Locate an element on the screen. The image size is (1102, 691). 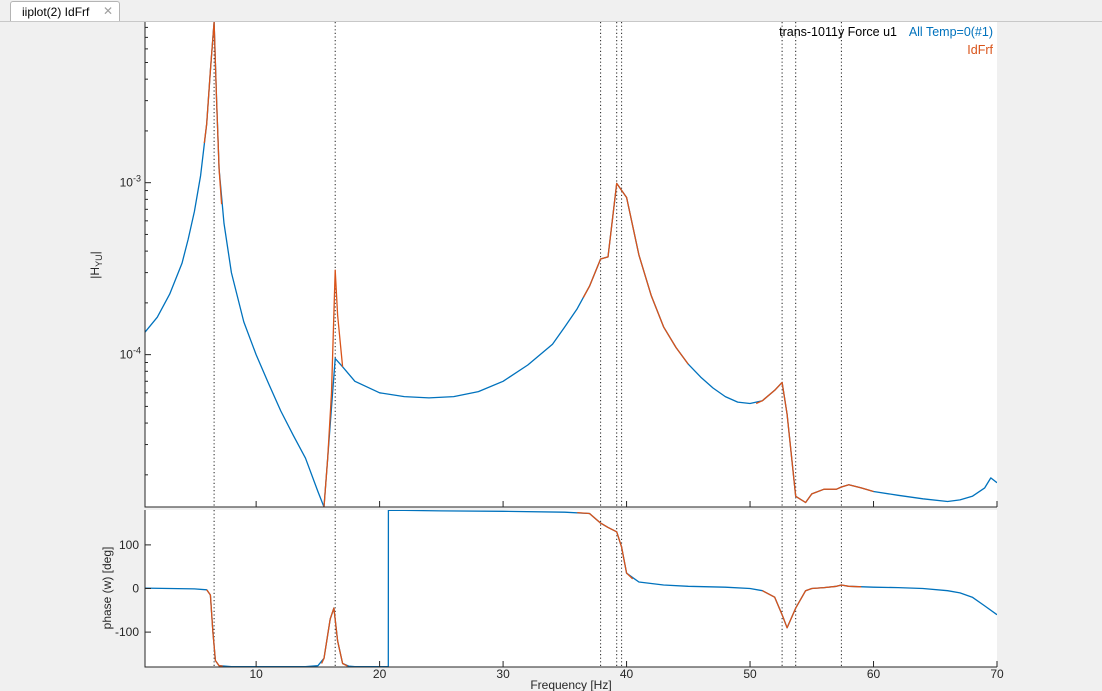
phase-xlabel: Frequency [Hz] is located at coordinates (570, 684).